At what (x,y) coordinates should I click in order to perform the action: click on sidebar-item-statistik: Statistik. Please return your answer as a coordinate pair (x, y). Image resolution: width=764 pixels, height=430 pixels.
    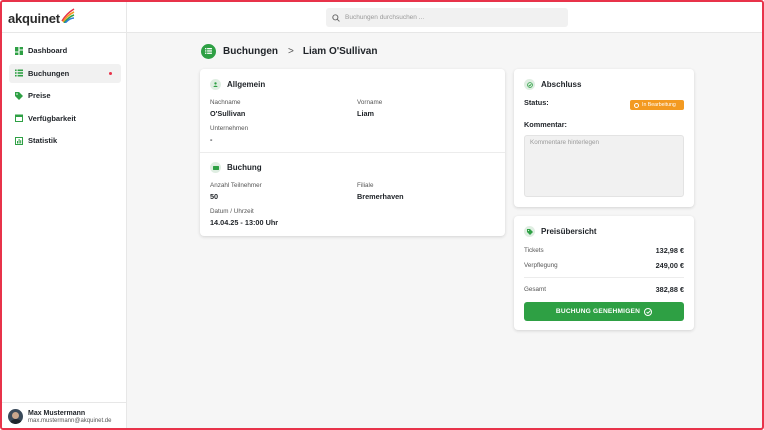
    Looking at the image, I should click on (65, 140).